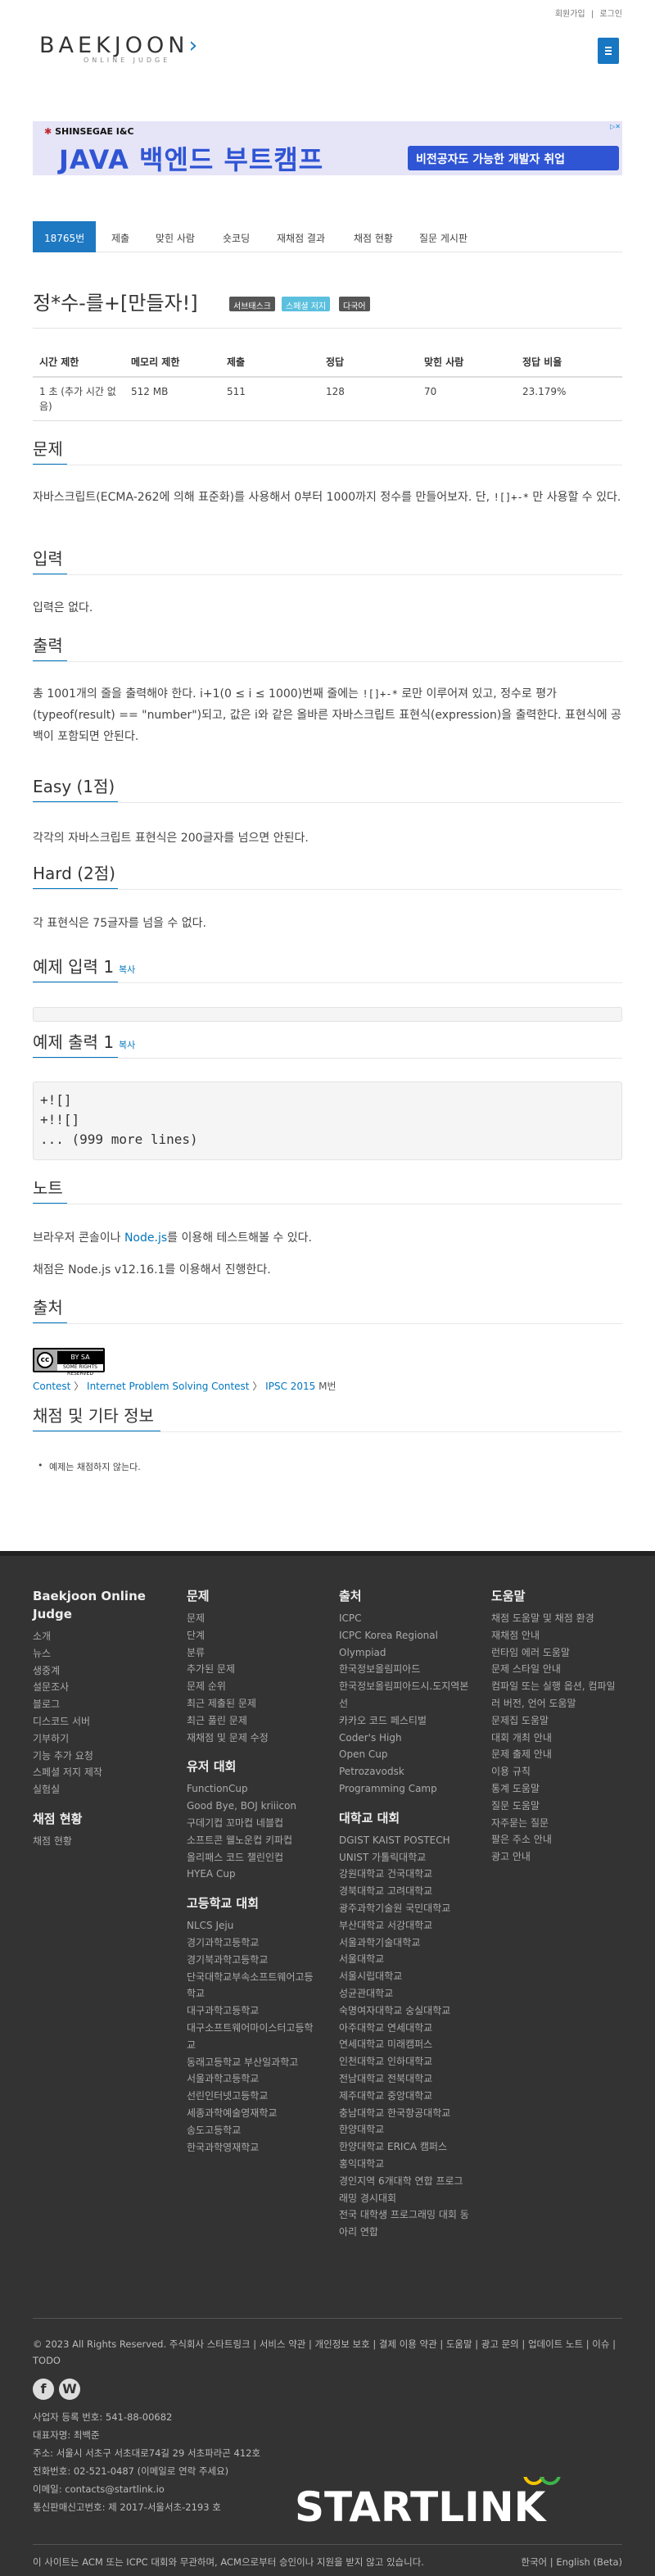  What do you see at coordinates (404, 2129) in the screenshot?
I see `footer-link: 한양대학교` at bounding box center [404, 2129].